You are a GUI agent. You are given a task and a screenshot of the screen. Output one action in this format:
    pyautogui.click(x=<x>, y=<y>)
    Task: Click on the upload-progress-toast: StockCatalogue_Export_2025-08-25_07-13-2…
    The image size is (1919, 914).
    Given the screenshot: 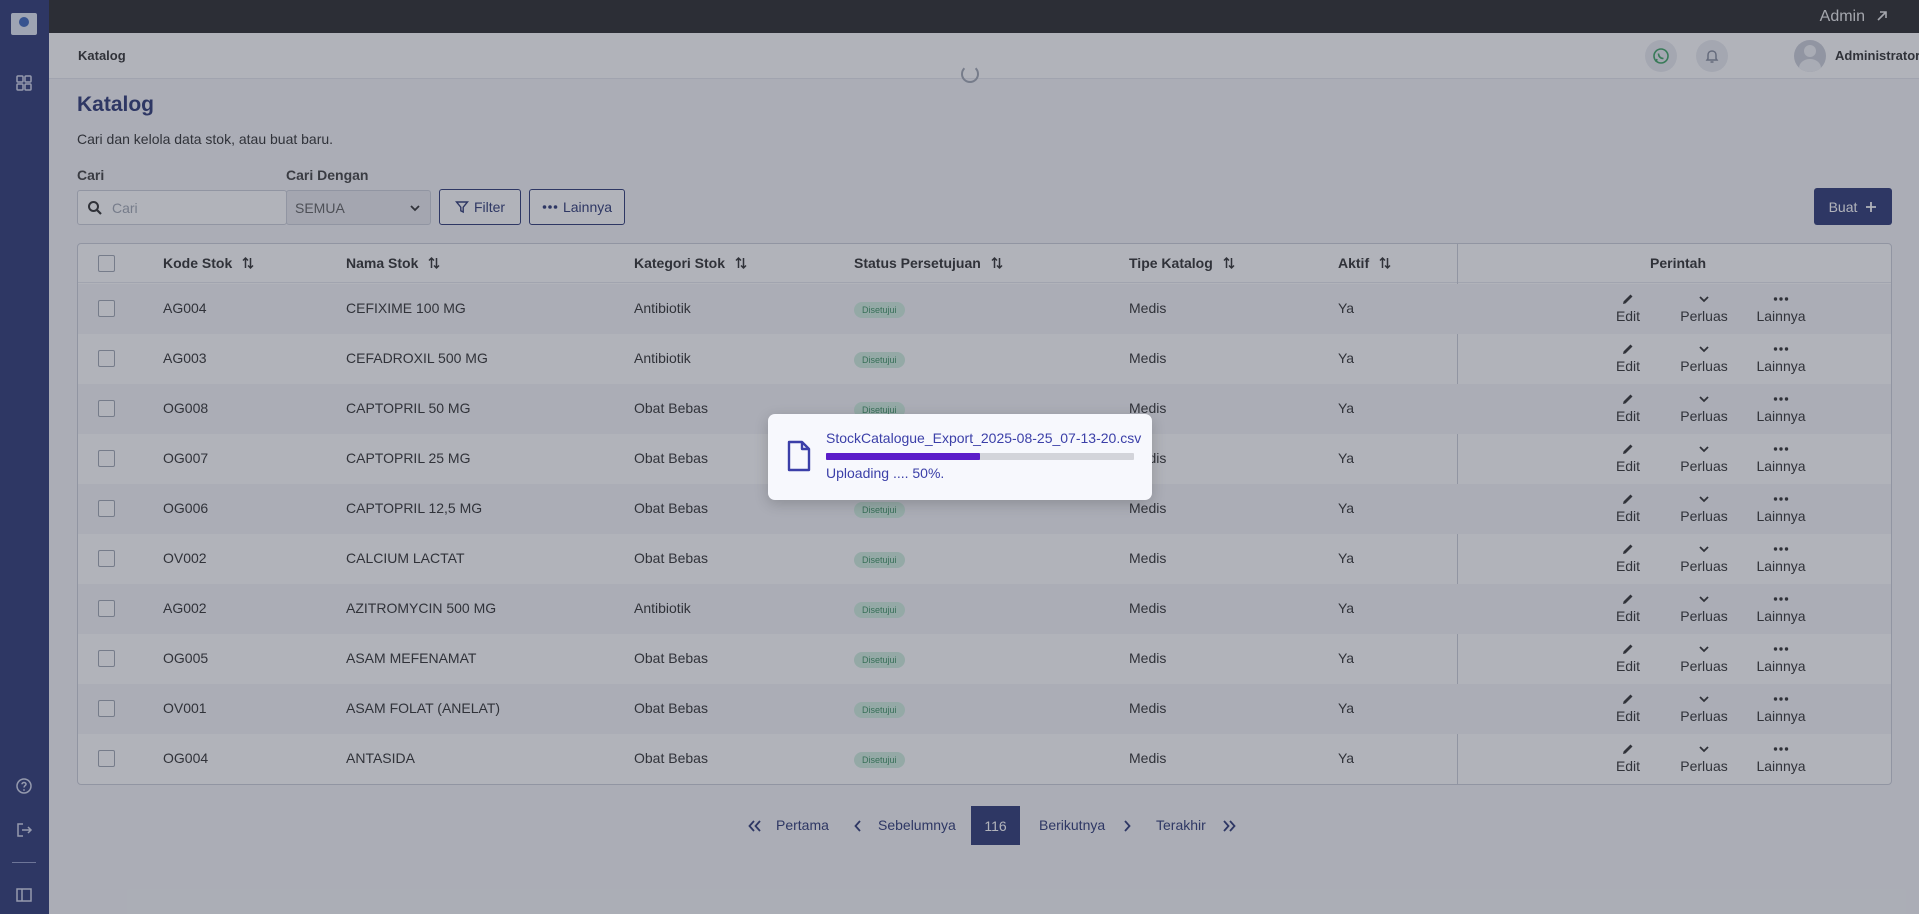 What is the action you would take?
    pyautogui.click(x=960, y=457)
    